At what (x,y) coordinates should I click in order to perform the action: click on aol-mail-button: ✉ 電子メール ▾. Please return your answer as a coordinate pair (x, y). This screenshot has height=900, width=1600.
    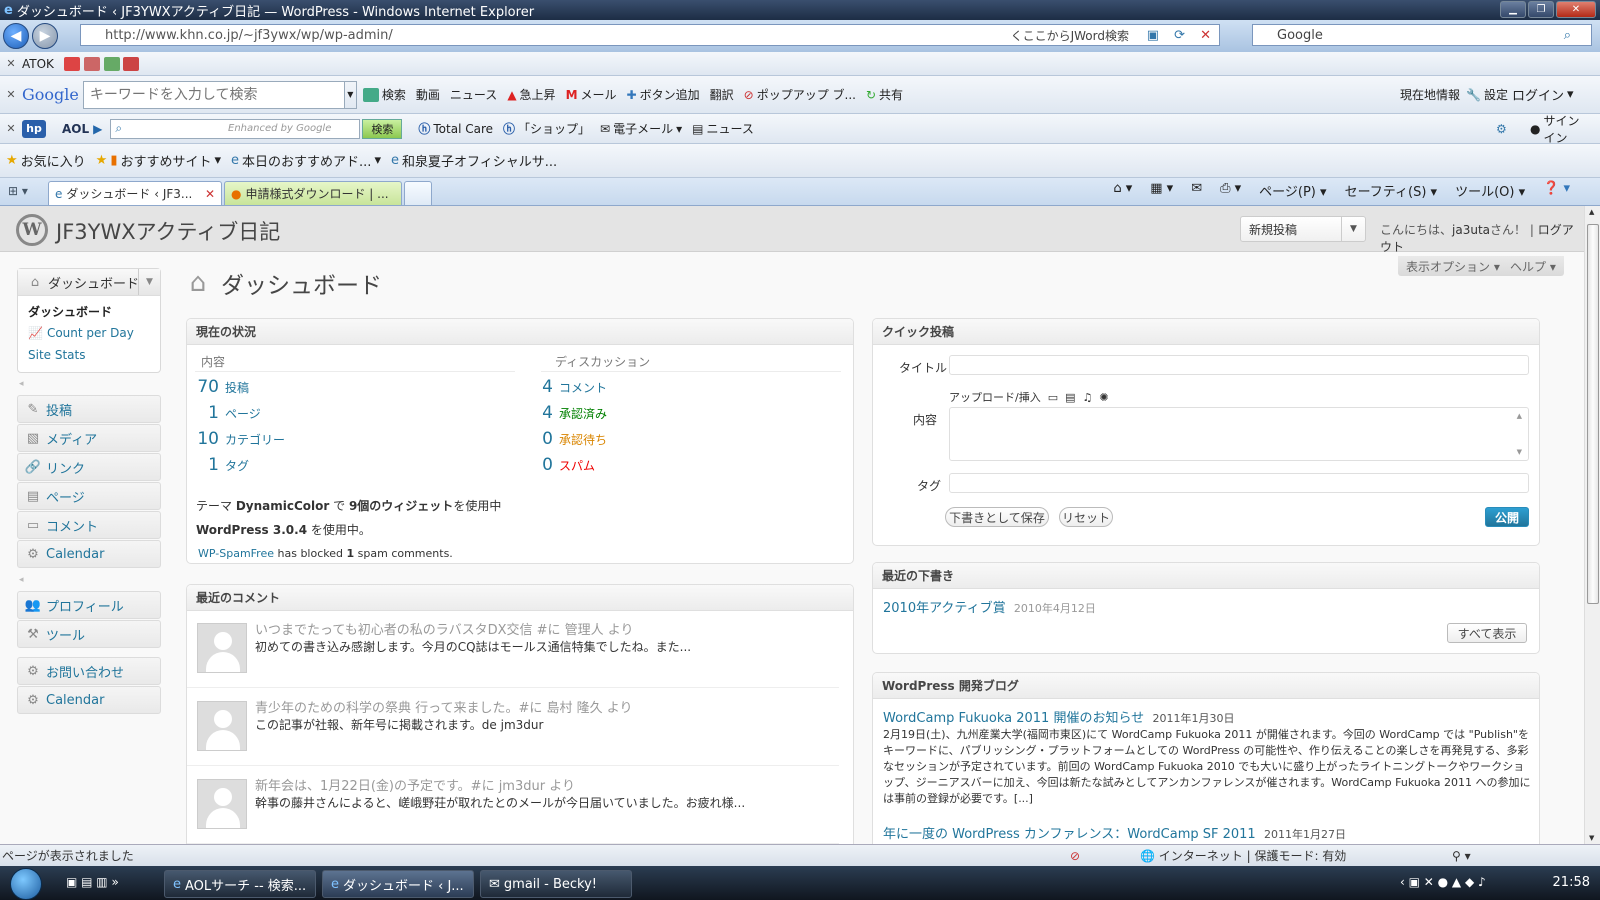
    Looking at the image, I should click on (641, 128).